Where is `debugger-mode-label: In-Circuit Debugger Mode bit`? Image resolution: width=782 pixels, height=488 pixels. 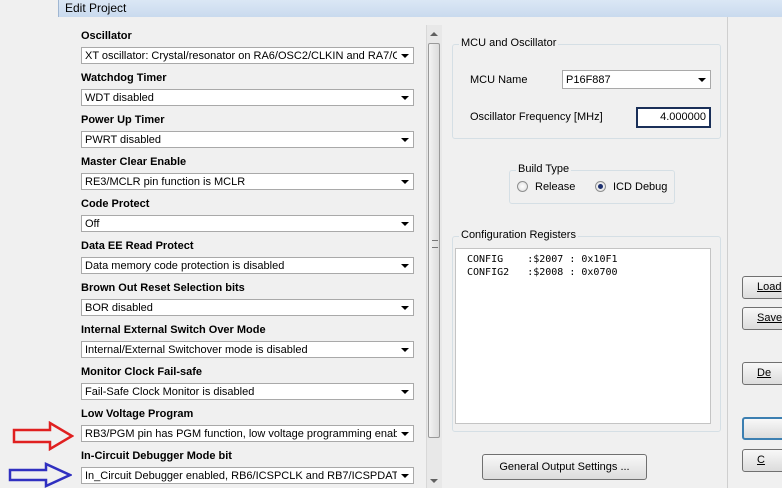
debugger-mode-label: In-Circuit Debugger Mode bit is located at coordinates (156, 456).